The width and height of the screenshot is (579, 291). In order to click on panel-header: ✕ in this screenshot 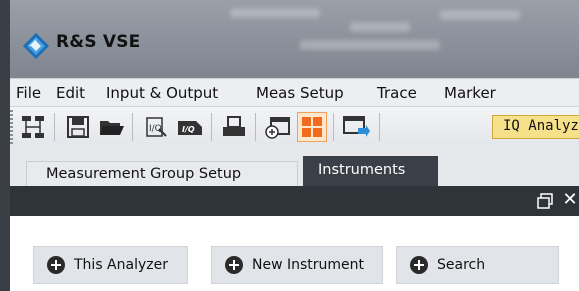, I will do `click(294, 201)`.